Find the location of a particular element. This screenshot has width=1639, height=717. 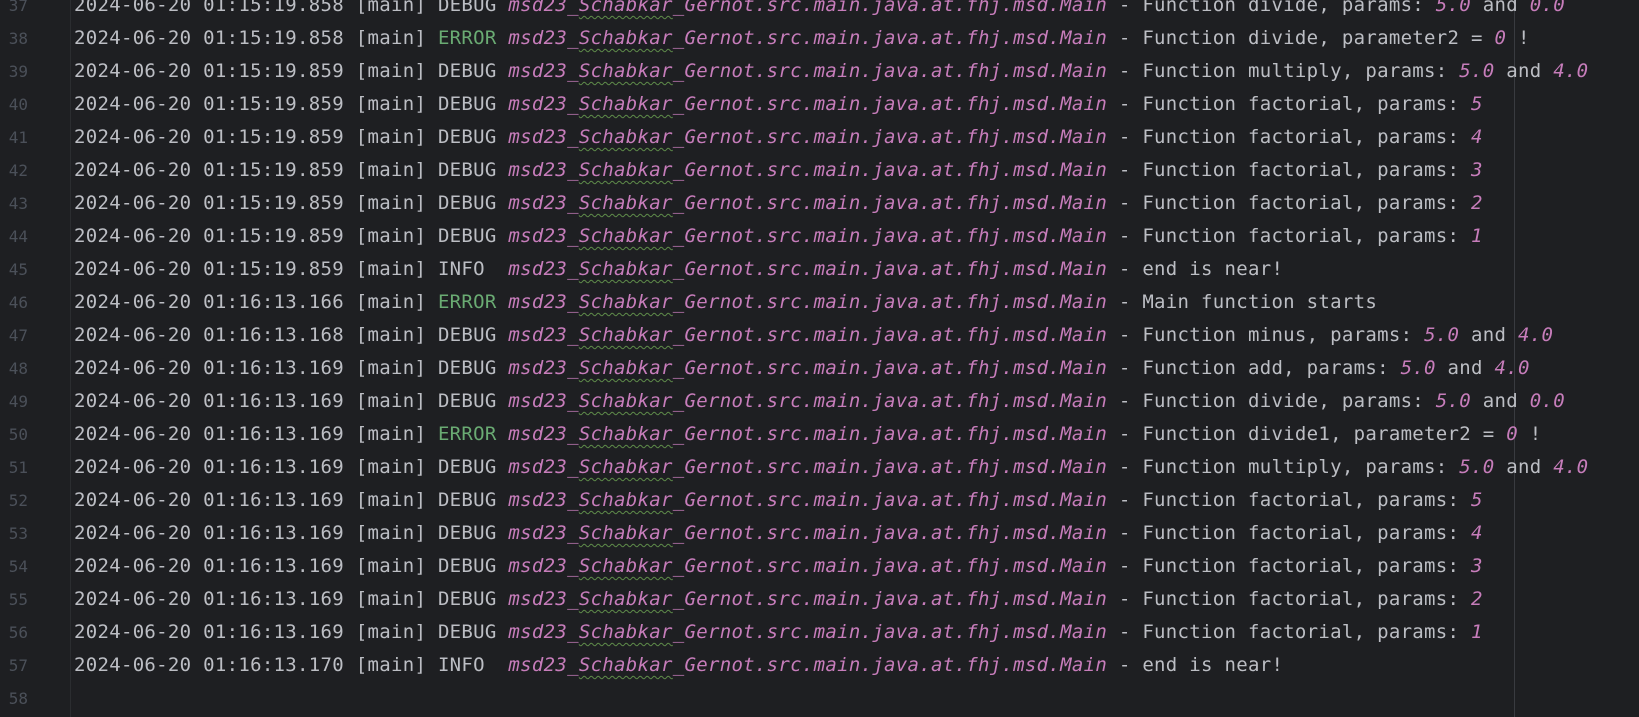

line-number: 46 is located at coordinates (18, 302).